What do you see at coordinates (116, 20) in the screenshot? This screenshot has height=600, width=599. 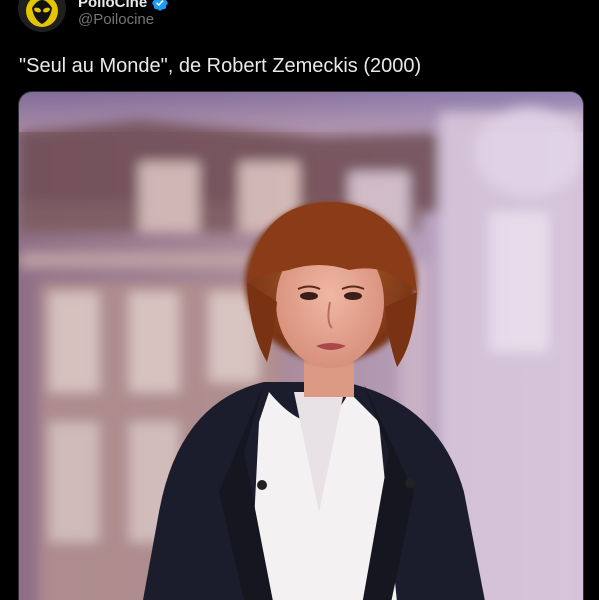 I see `author-handle: @Poilocine` at bounding box center [116, 20].